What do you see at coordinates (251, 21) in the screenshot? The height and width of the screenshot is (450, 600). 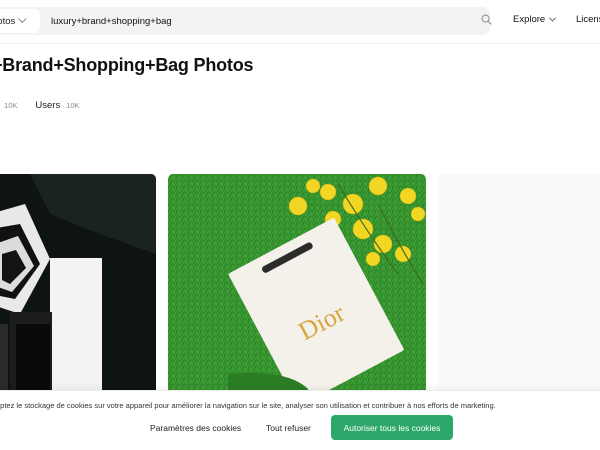 I see `search-input` at bounding box center [251, 21].